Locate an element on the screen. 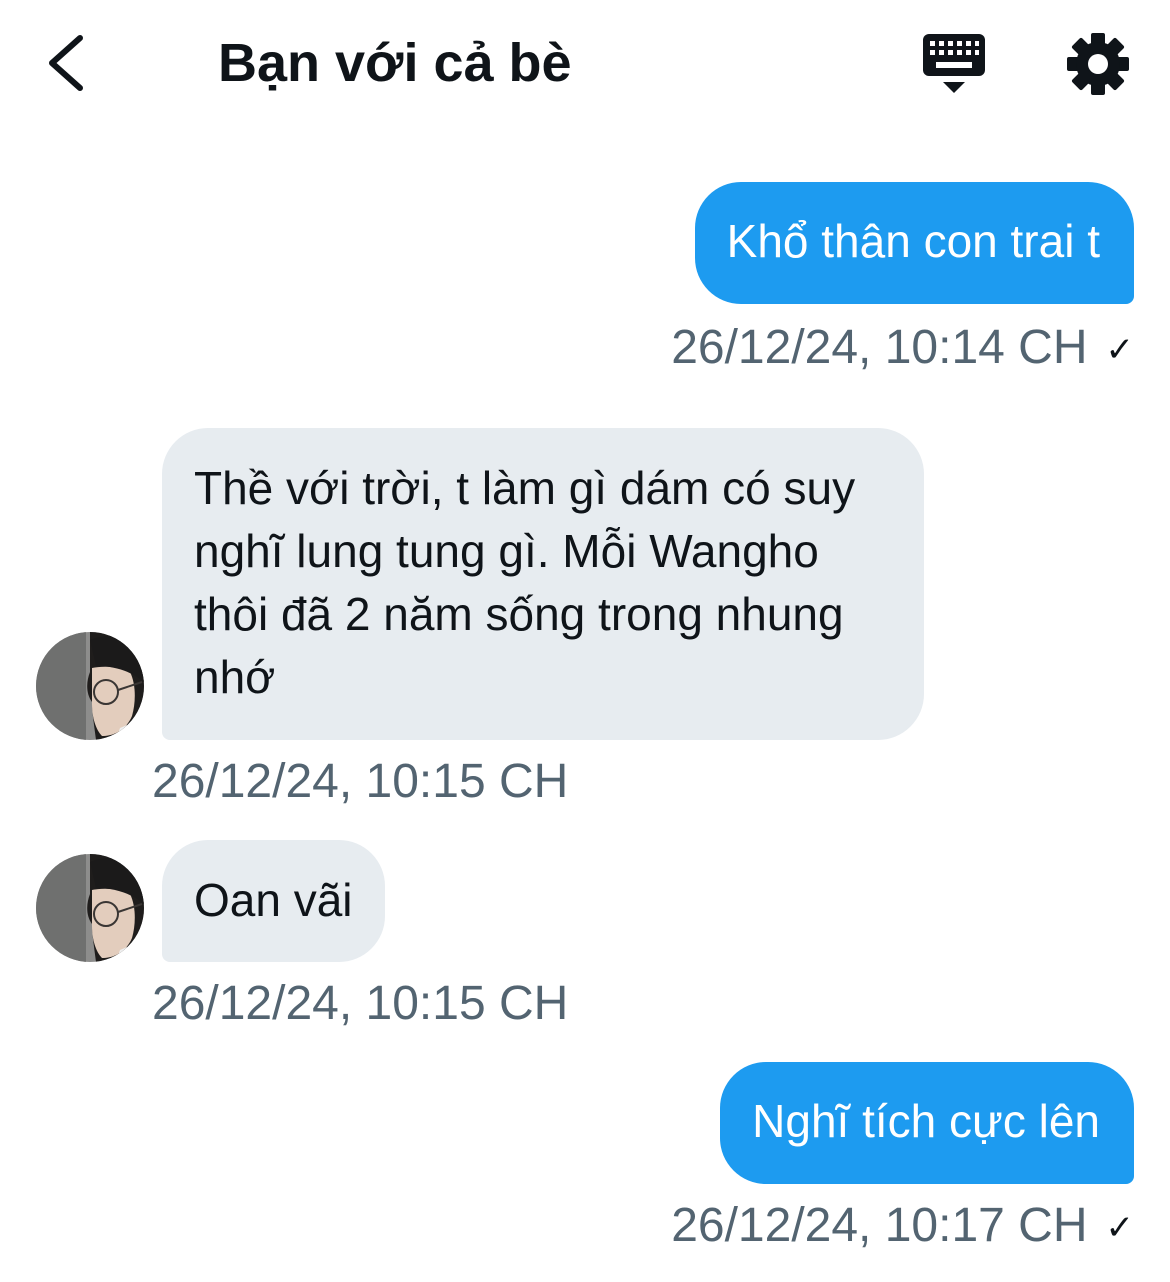 The width and height of the screenshot is (1170, 1282). message-timestamp: 26/12/24, 10:17 CH ✓ is located at coordinates (902, 1227).